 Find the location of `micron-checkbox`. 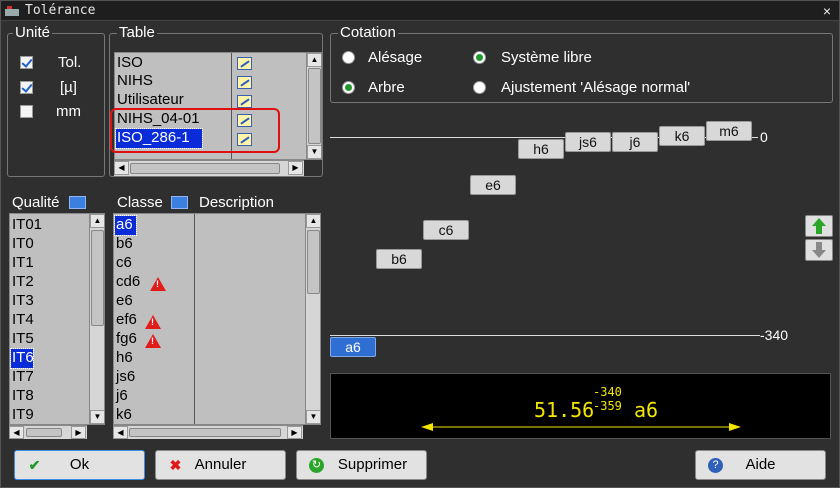

micron-checkbox is located at coordinates (26, 87).